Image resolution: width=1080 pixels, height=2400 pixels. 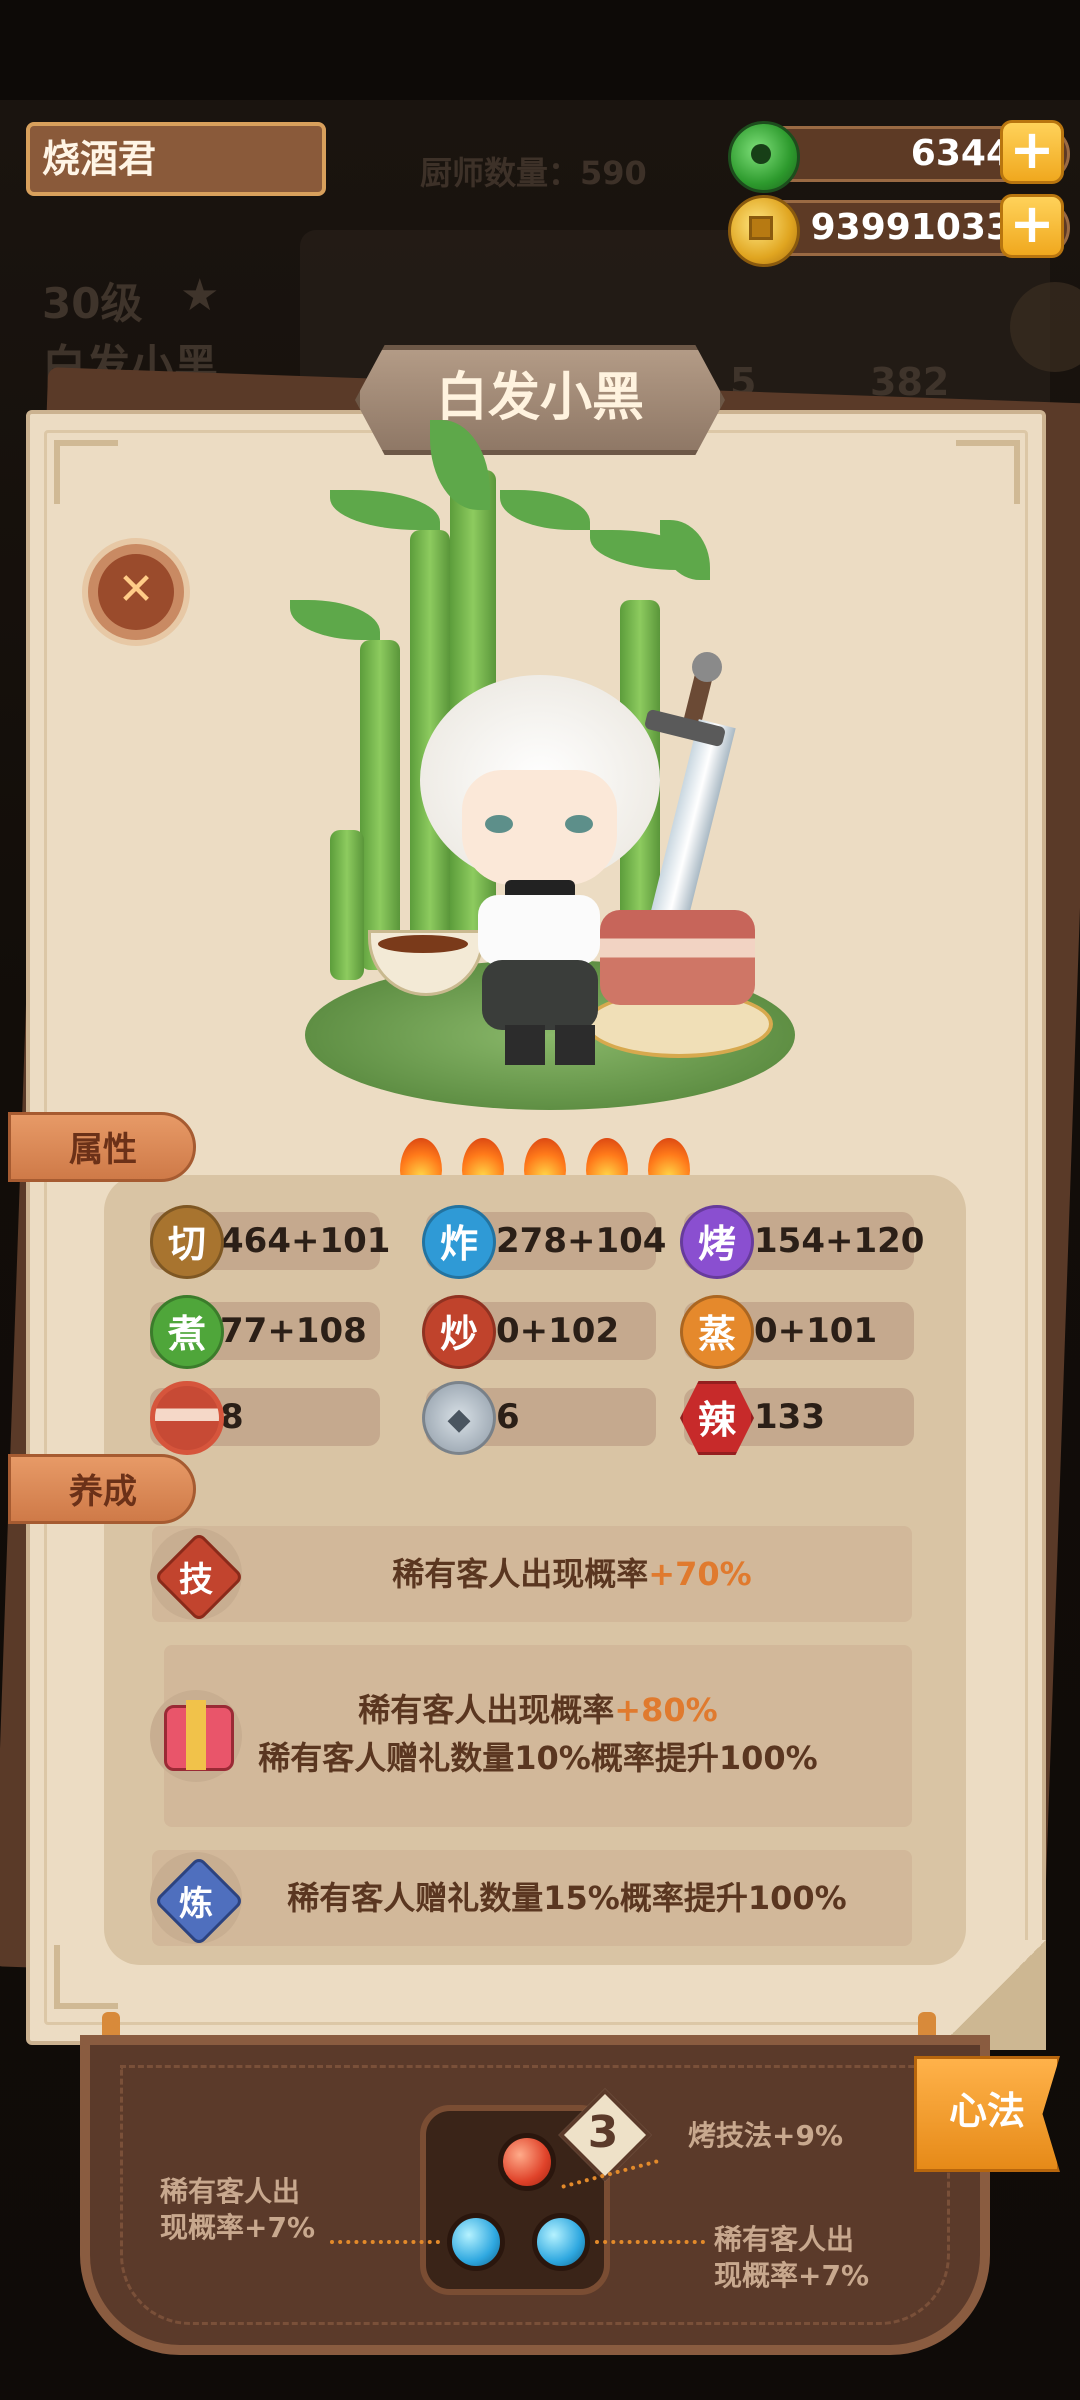 I want to click on add-jade-button: +, so click(x=1032, y=152).